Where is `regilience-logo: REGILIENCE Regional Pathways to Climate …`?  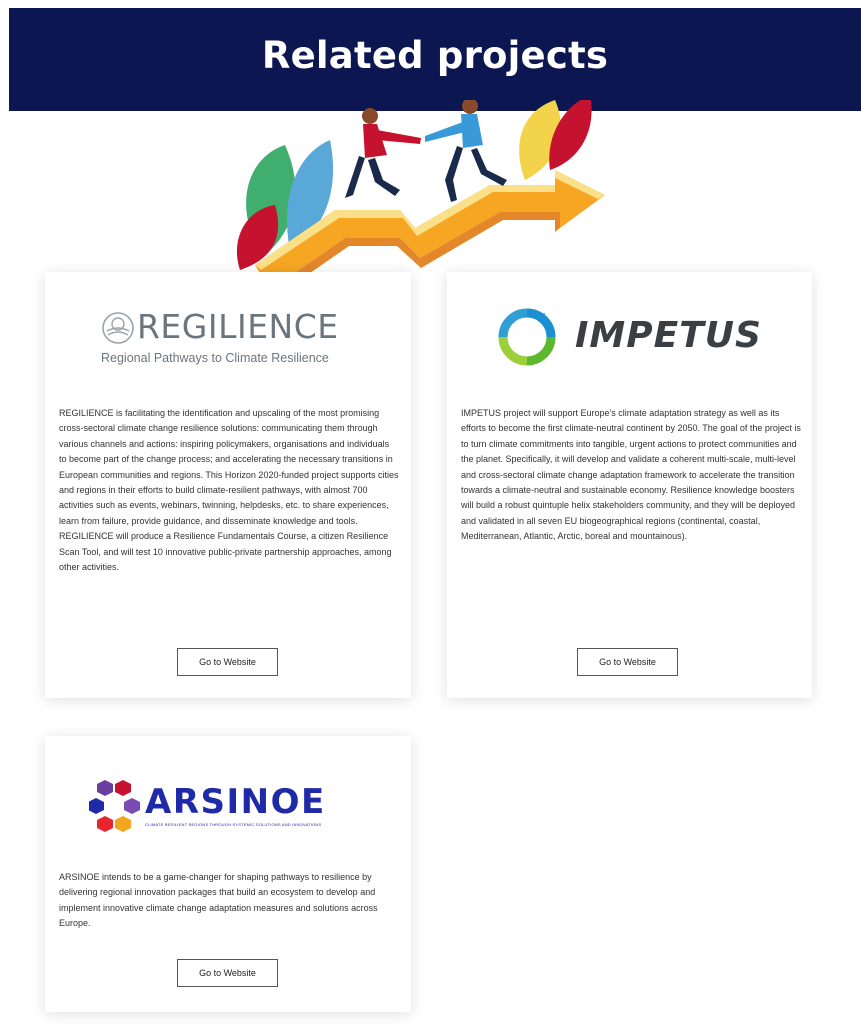 regilience-logo: REGILIENCE Regional Pathways to Climate … is located at coordinates (225, 342).